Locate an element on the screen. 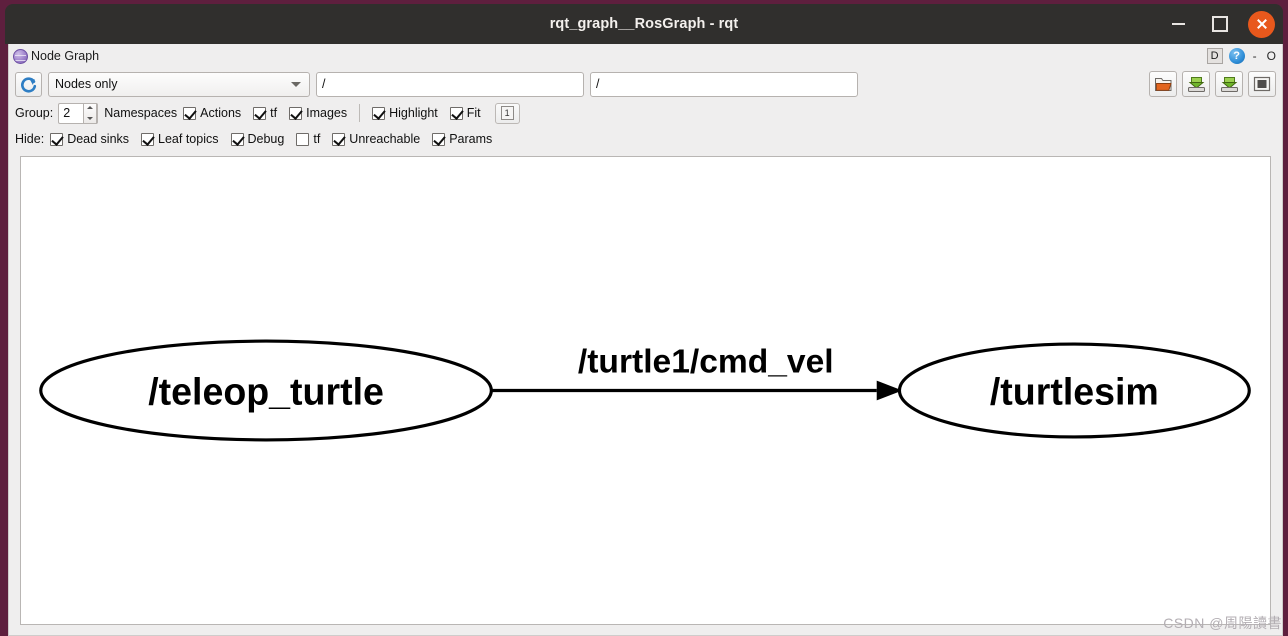  group-spinbox: 2 is located at coordinates (78, 113).